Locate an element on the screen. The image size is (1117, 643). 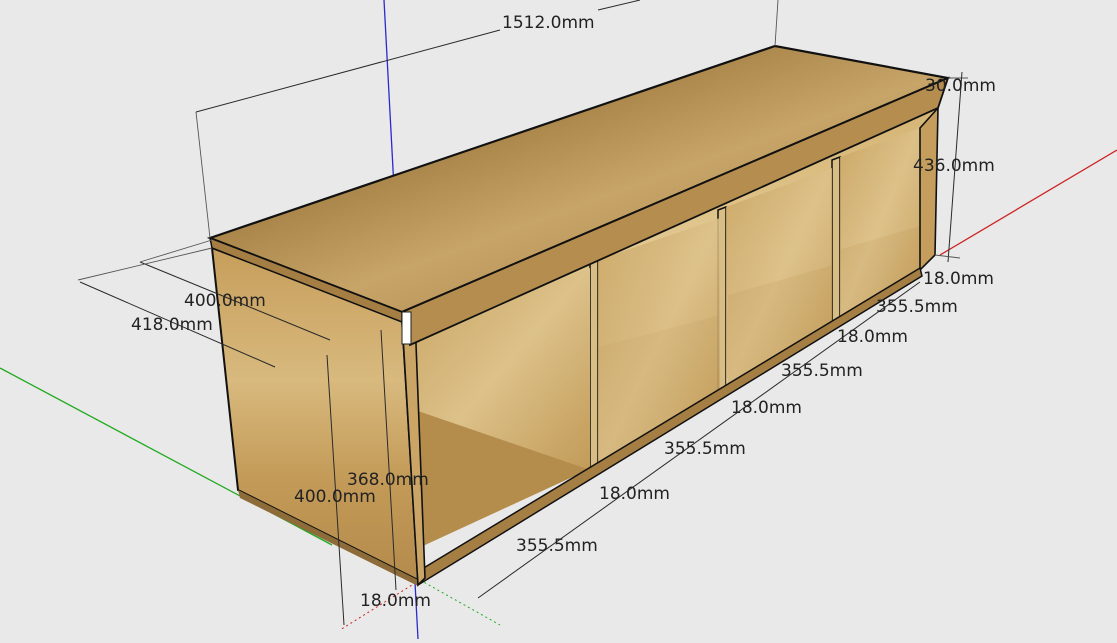
dim-overall-length: 1512.0mm is located at coordinates (548, 23).